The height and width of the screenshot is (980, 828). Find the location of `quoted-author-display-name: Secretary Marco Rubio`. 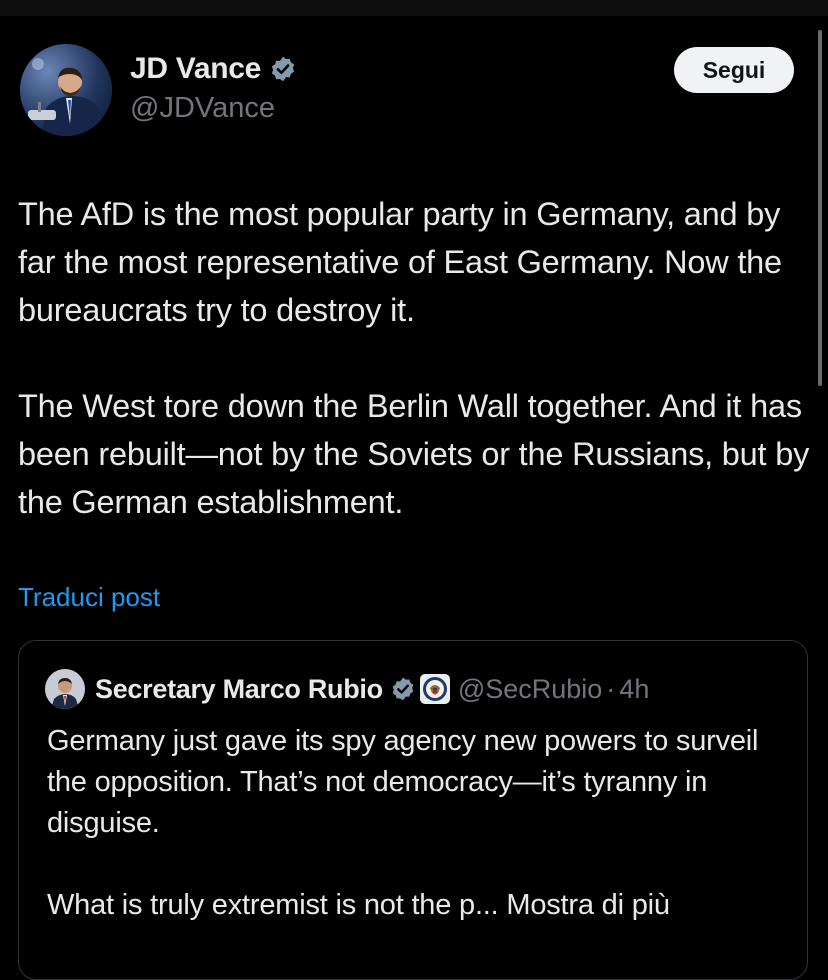

quoted-author-display-name: Secretary Marco Rubio is located at coordinates (239, 689).